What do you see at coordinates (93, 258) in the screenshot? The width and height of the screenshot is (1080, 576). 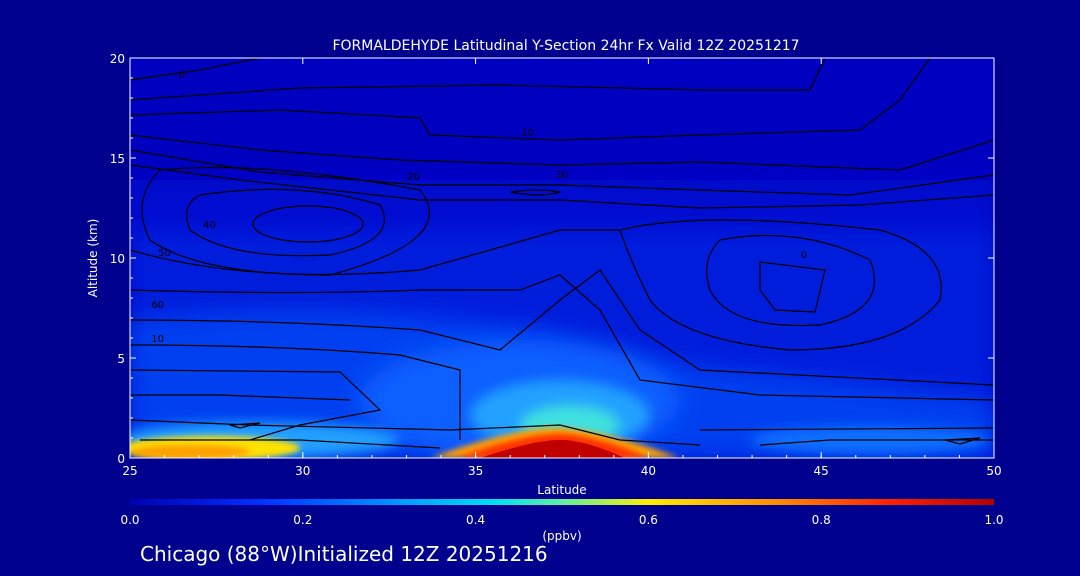 I see `y-axis-label: Altitude (km)` at bounding box center [93, 258].